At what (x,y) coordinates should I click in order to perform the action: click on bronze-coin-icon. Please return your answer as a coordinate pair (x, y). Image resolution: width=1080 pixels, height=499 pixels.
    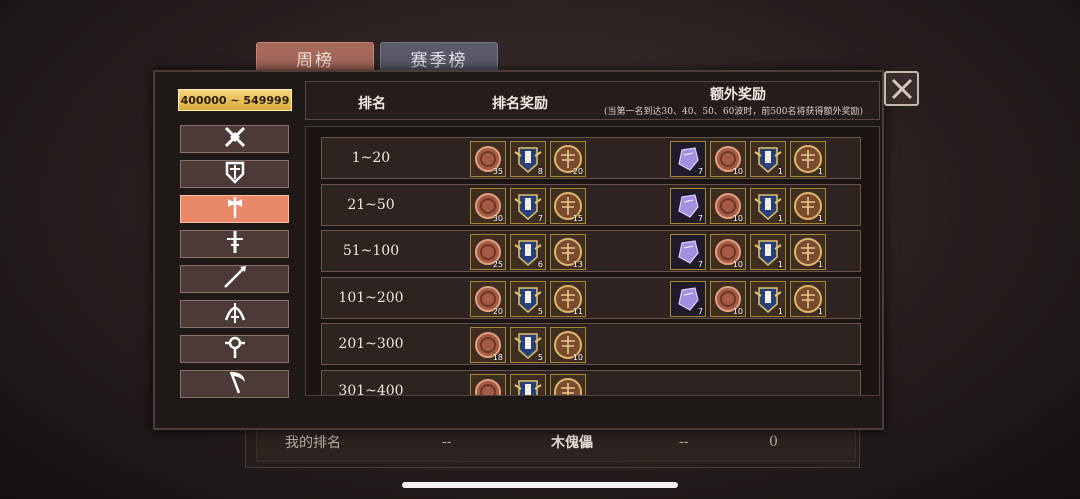
    Looking at the image, I should click on (488, 386).